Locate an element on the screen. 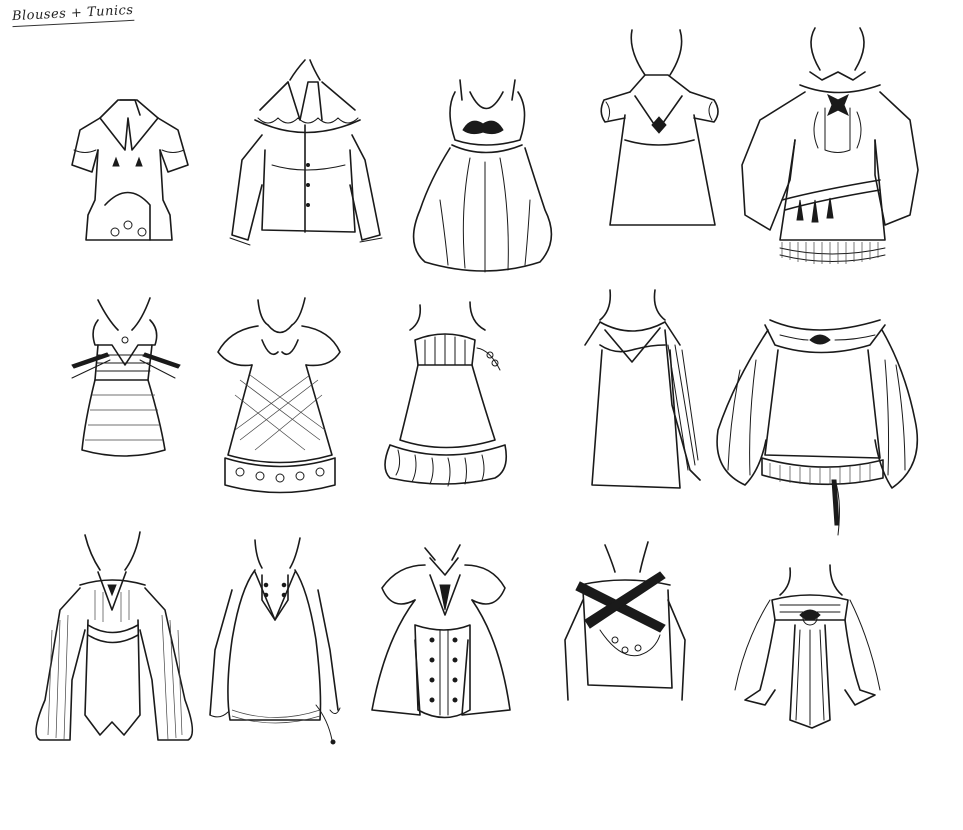 This screenshot has width=963, height=830. sketch-smocked-camisole is located at coordinates (126, 377).